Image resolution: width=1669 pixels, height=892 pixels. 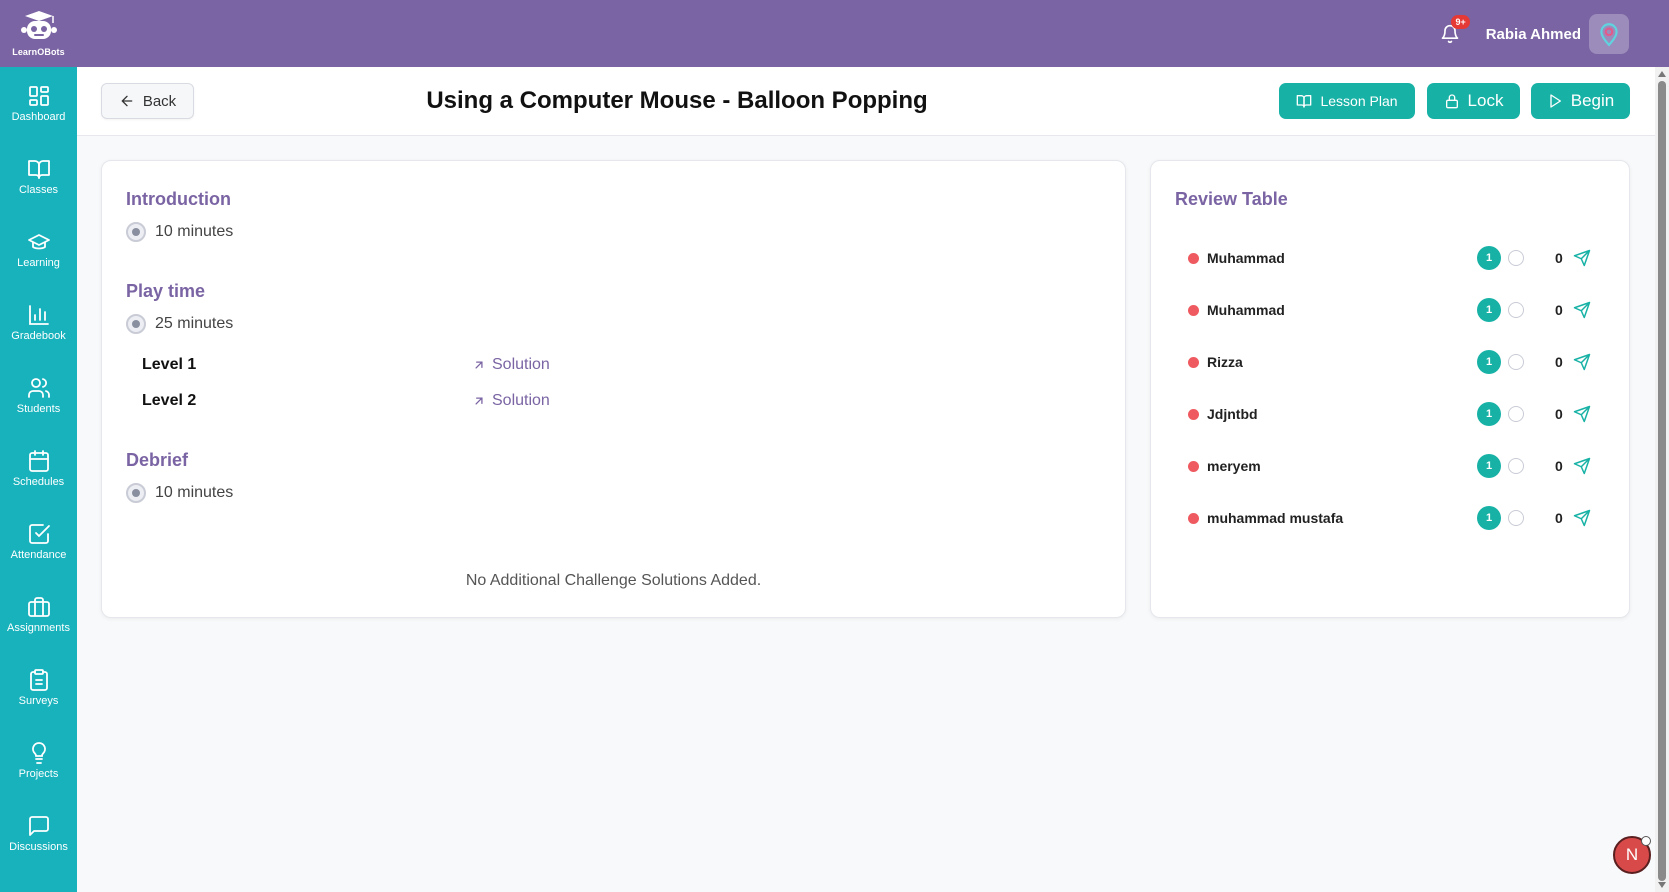 I want to click on review-table-title: Review Table, so click(x=1231, y=199).